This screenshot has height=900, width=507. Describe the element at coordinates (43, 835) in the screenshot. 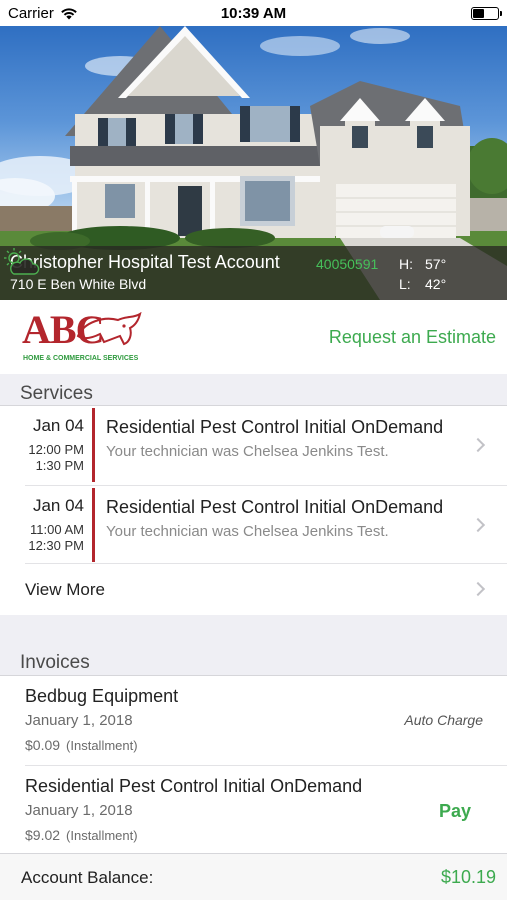

I see `invoice-amount: $9.02` at that location.